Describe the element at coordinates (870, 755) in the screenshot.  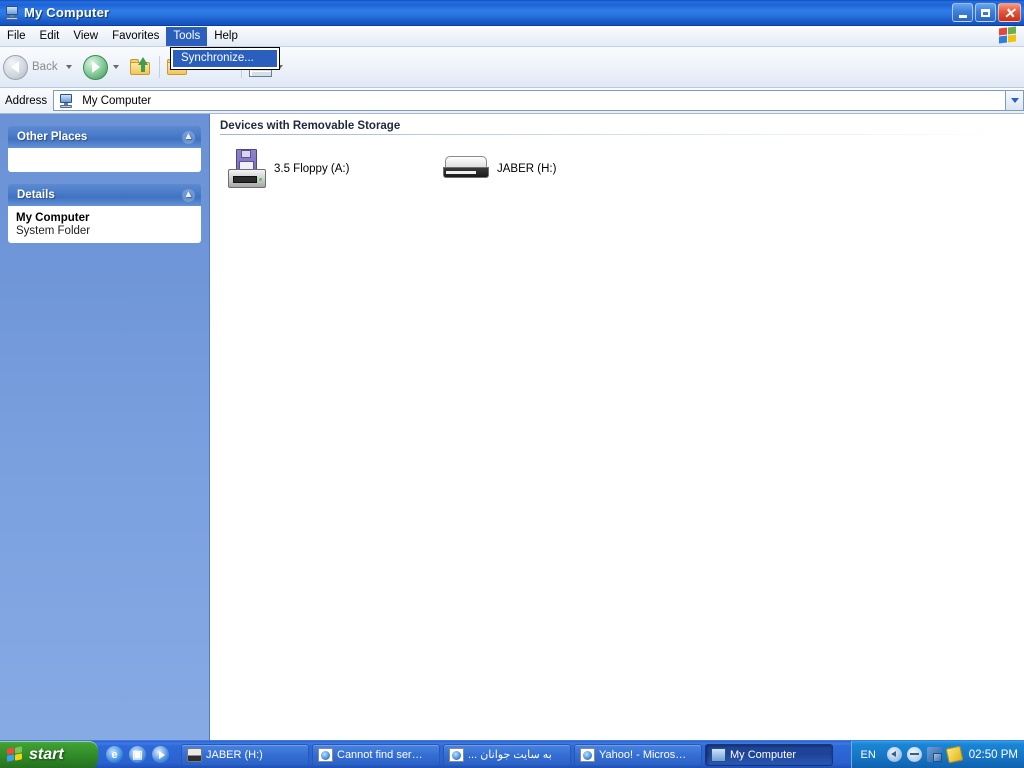
I see `language-indicator: EN` at that location.